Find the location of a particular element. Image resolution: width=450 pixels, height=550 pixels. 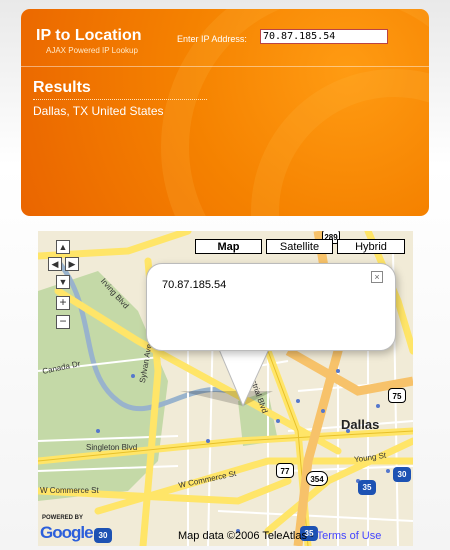

results-heading: Results is located at coordinates (120, 89).